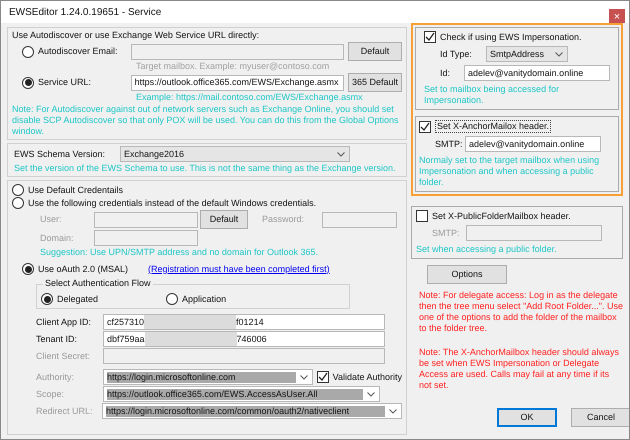 The width and height of the screenshot is (630, 440). I want to click on radio-label: Application, so click(204, 299).